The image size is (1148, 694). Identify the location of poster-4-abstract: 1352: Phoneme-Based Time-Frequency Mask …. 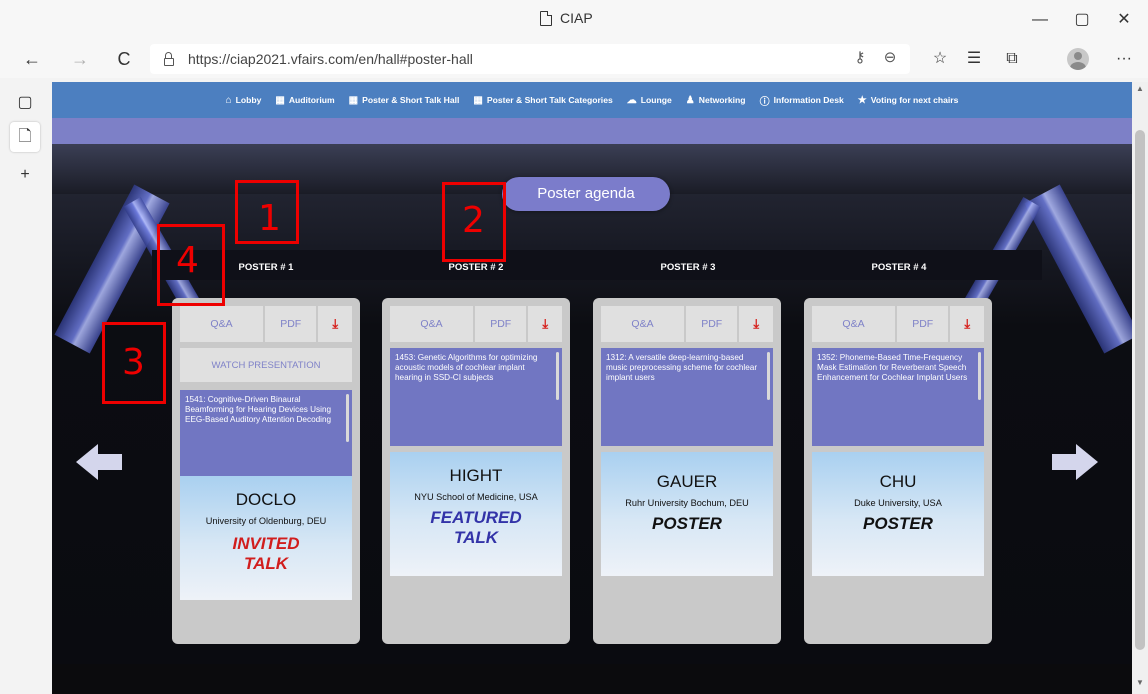
(898, 397).